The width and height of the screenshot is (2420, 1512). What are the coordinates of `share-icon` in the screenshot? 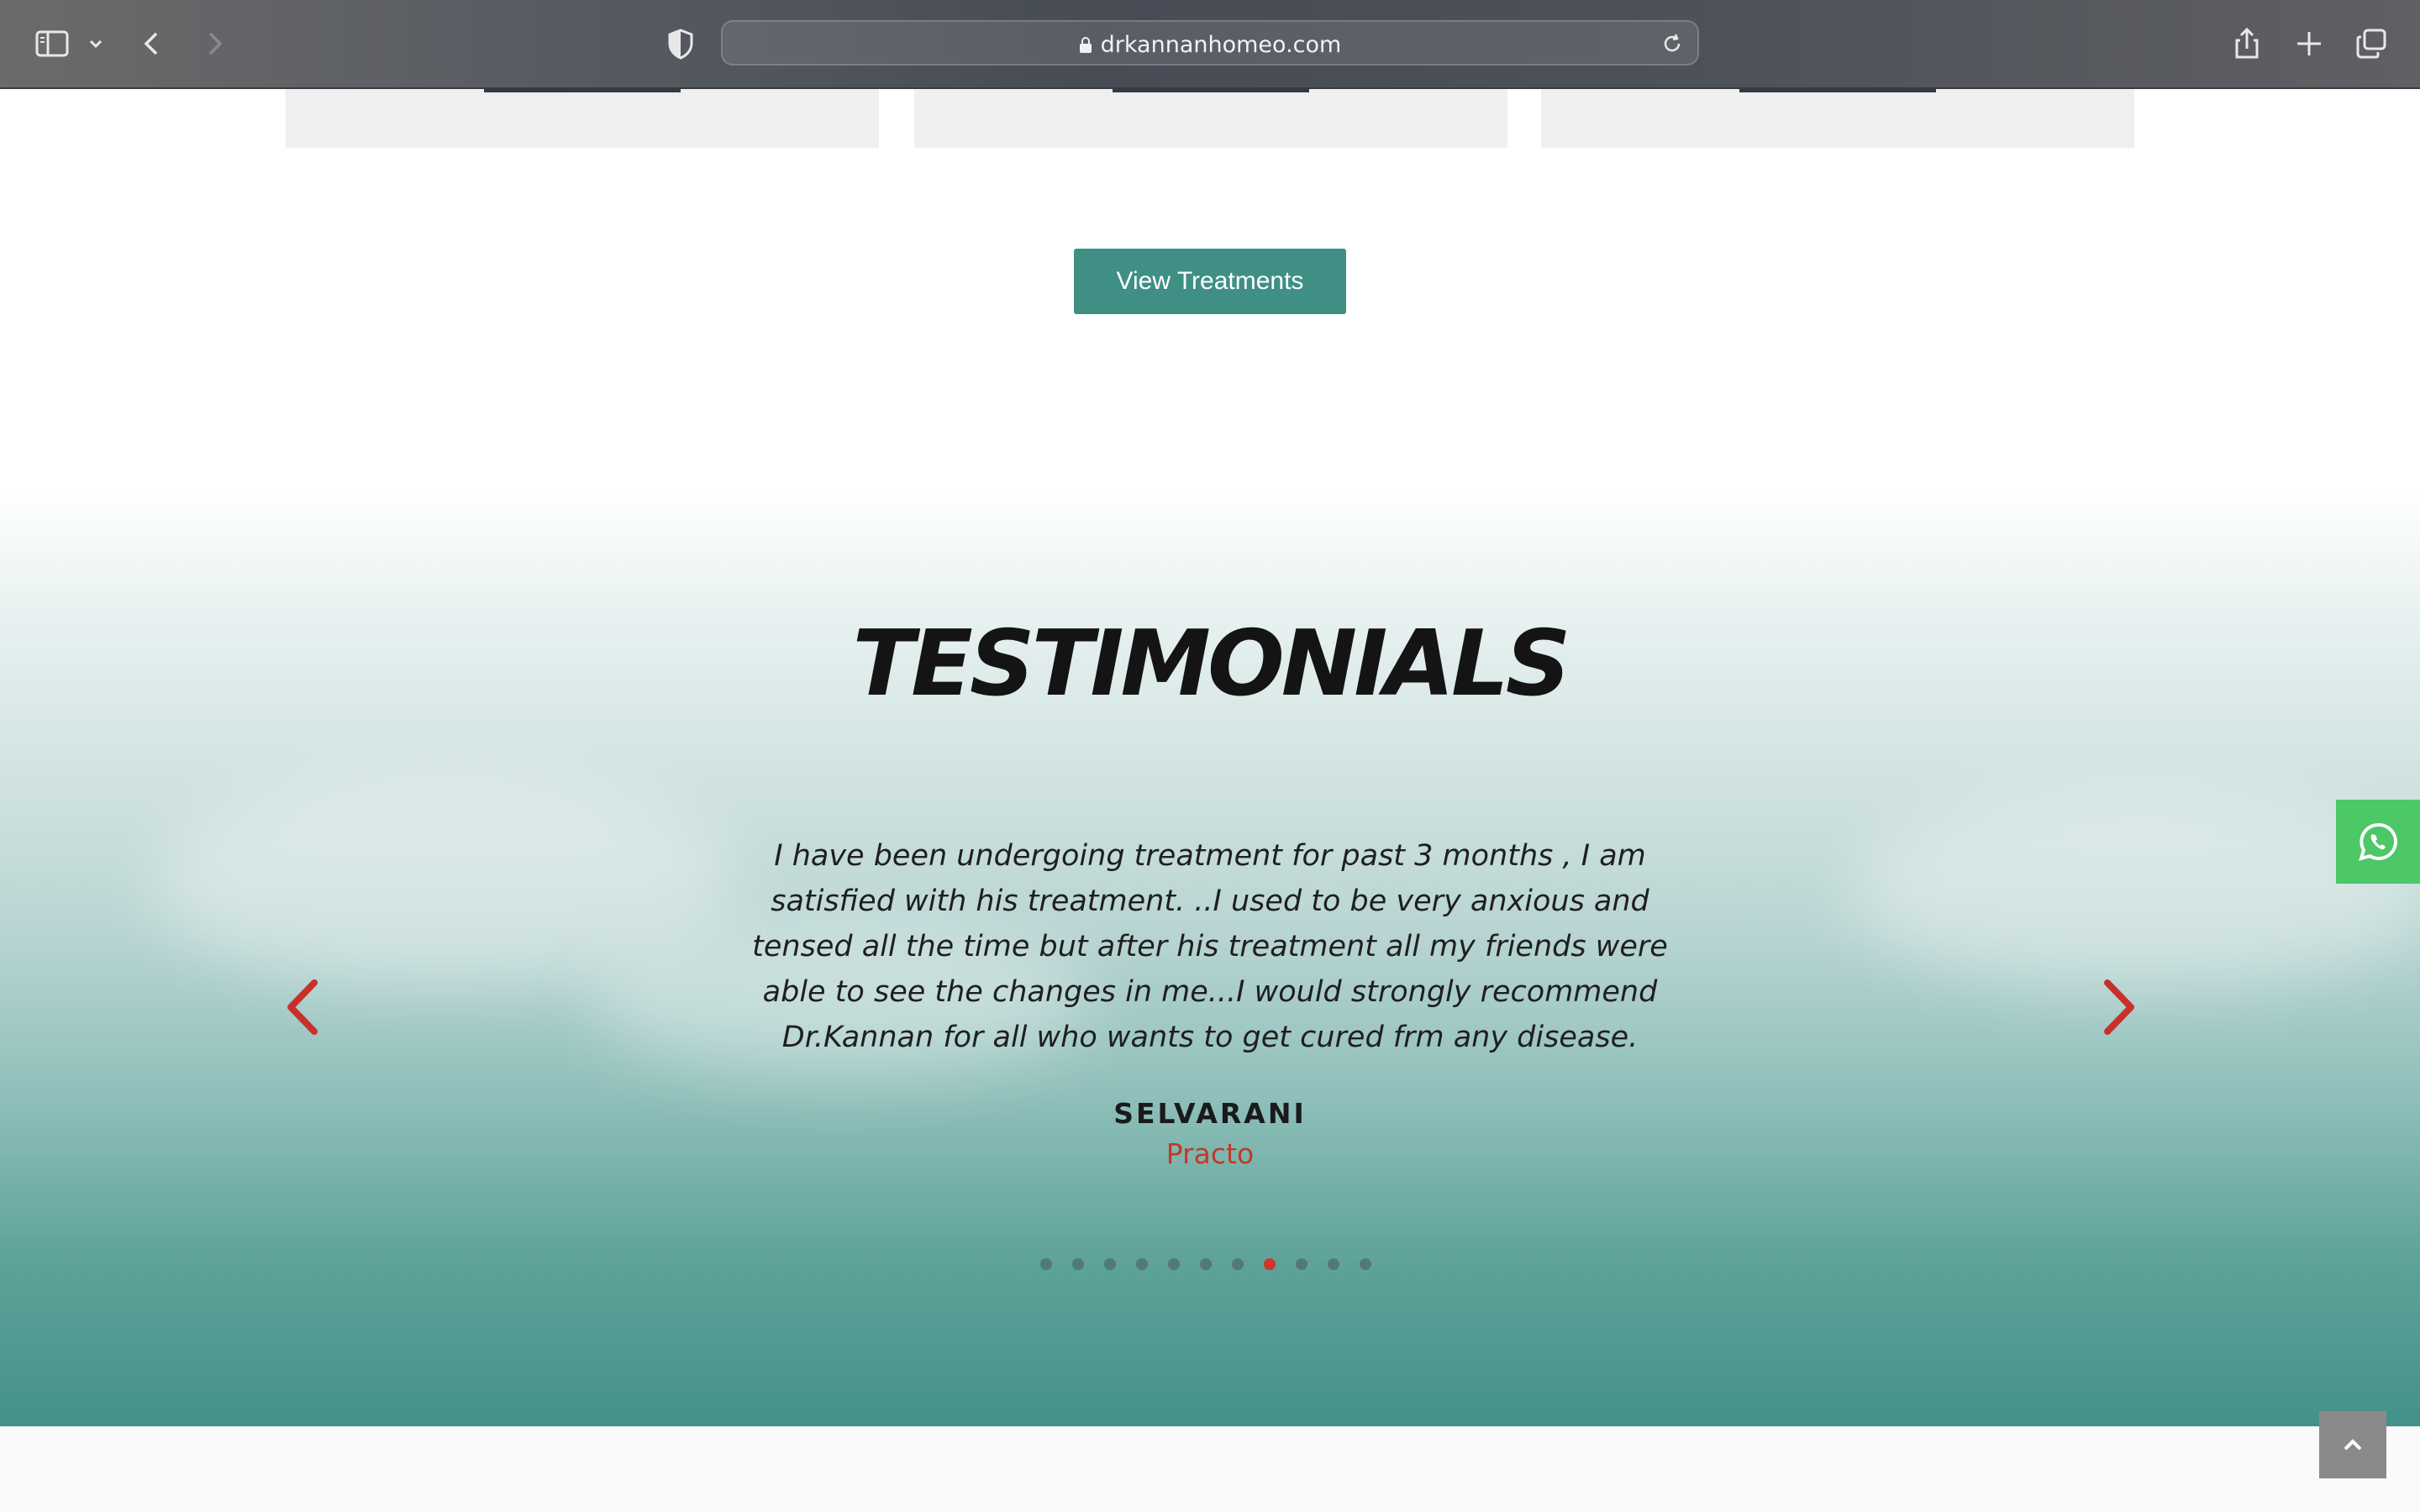 It's located at (2246, 43).